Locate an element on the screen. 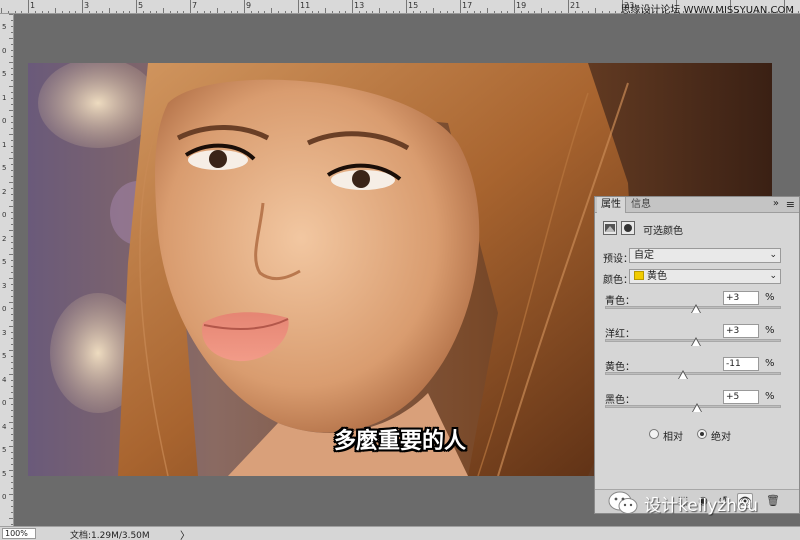  collapse-panel-icon: » is located at coordinates (776, 203).